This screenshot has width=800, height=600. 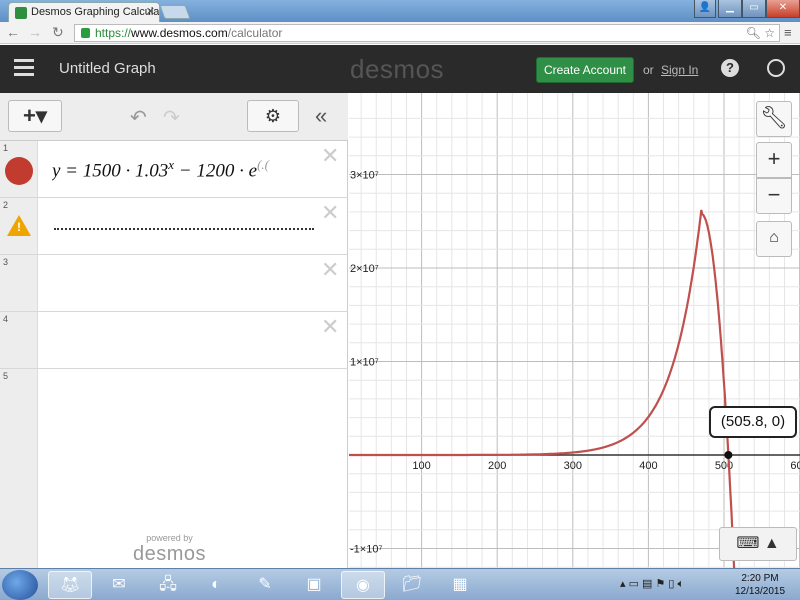 I want to click on excel-taskbar-icon: ▦, so click(x=460, y=585).